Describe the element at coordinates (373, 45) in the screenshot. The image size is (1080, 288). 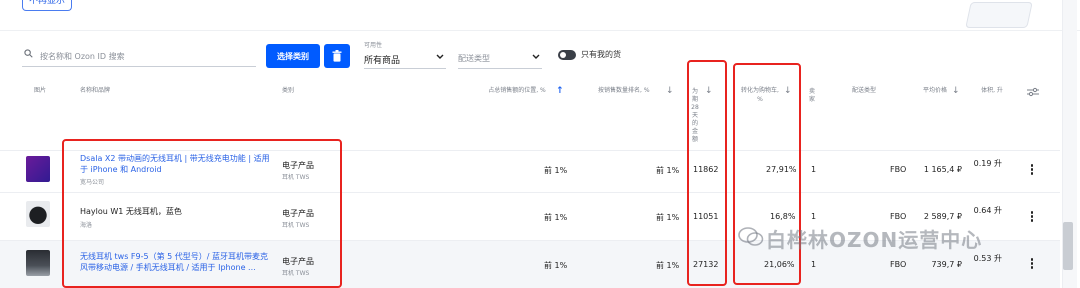
I see `availability-label: 可用性` at that location.